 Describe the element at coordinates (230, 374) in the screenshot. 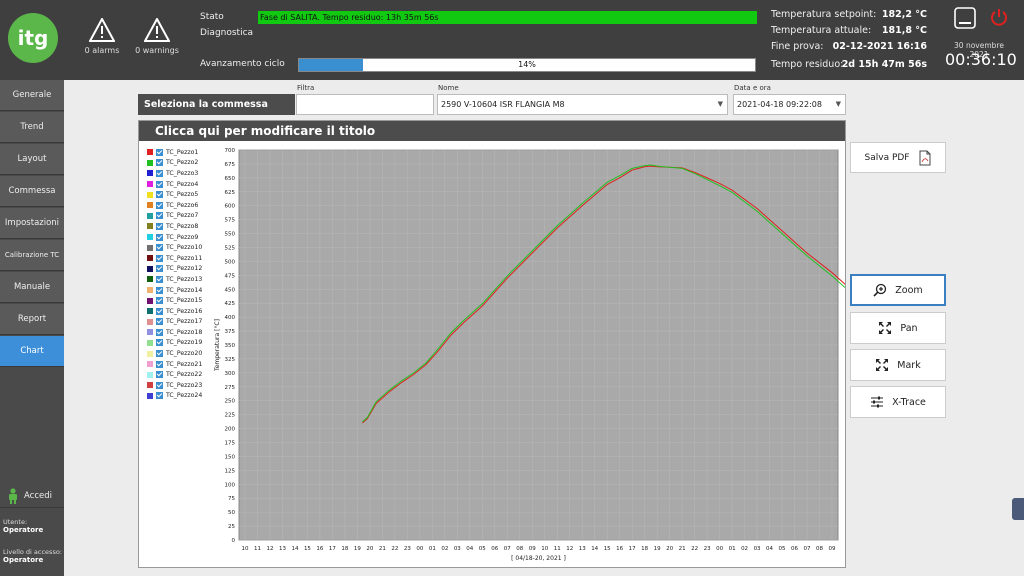

I see `y-tick-label: 300` at that location.